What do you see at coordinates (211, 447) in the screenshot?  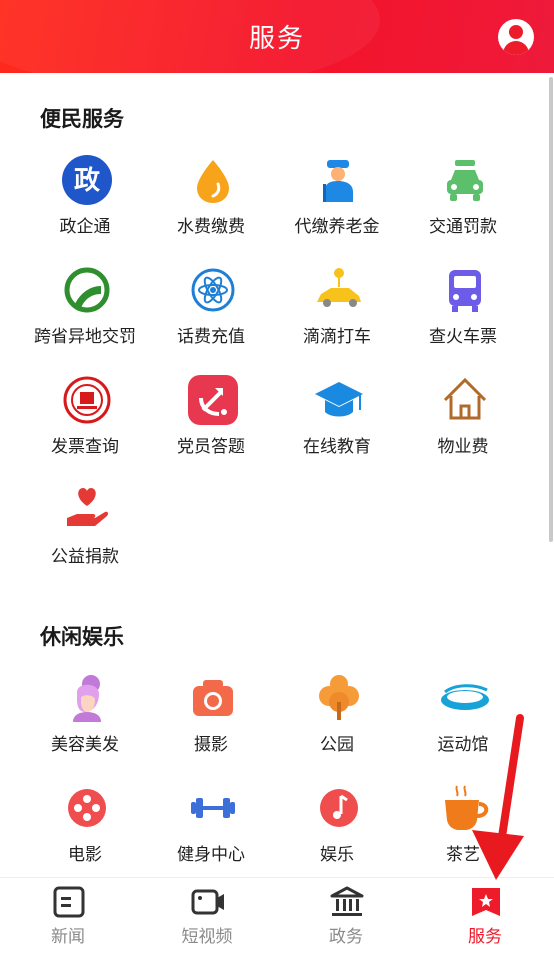 I see `service-label: 党员答题` at bounding box center [211, 447].